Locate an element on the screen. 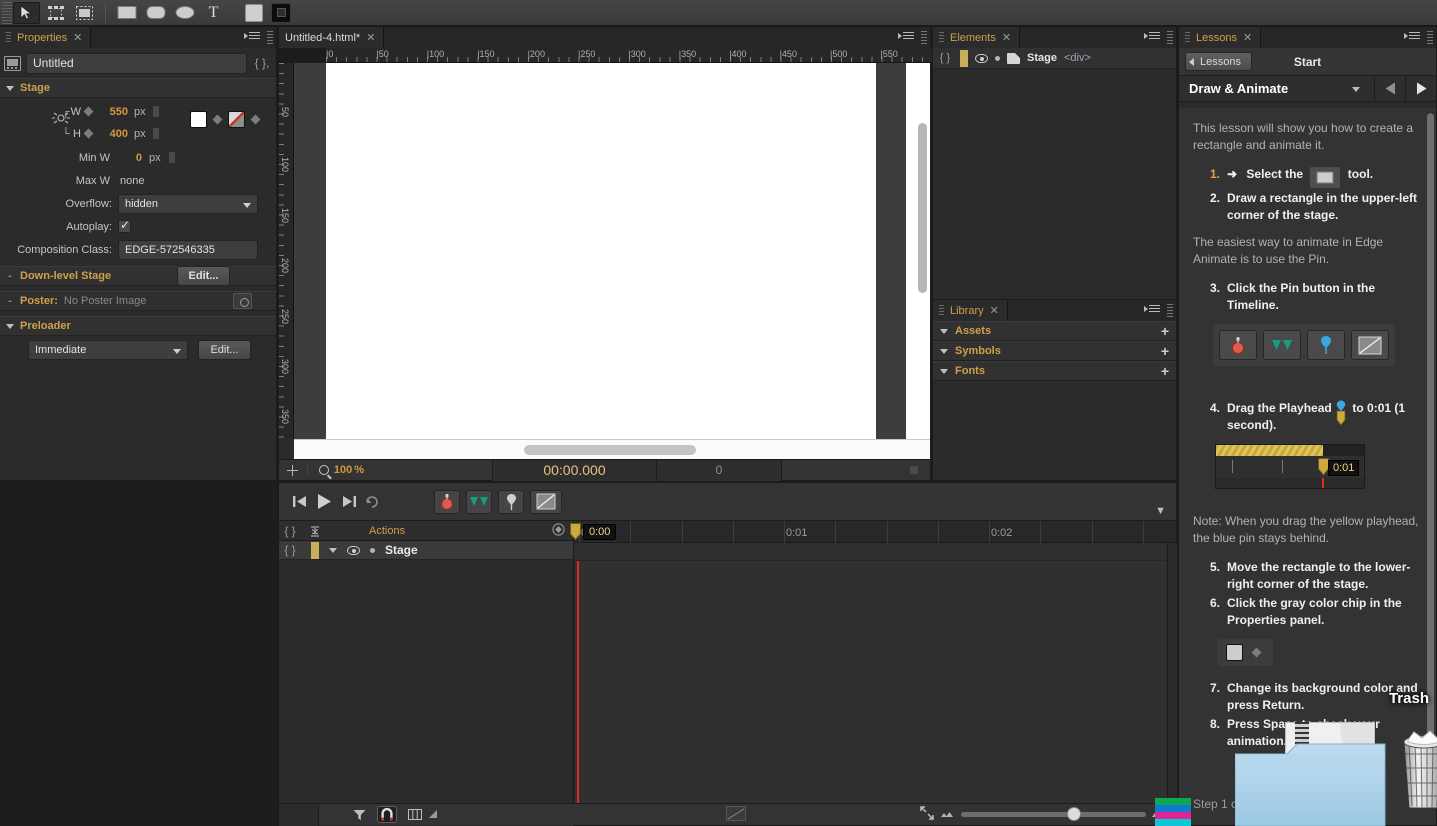  max-width-value: none is located at coordinates (132, 181).